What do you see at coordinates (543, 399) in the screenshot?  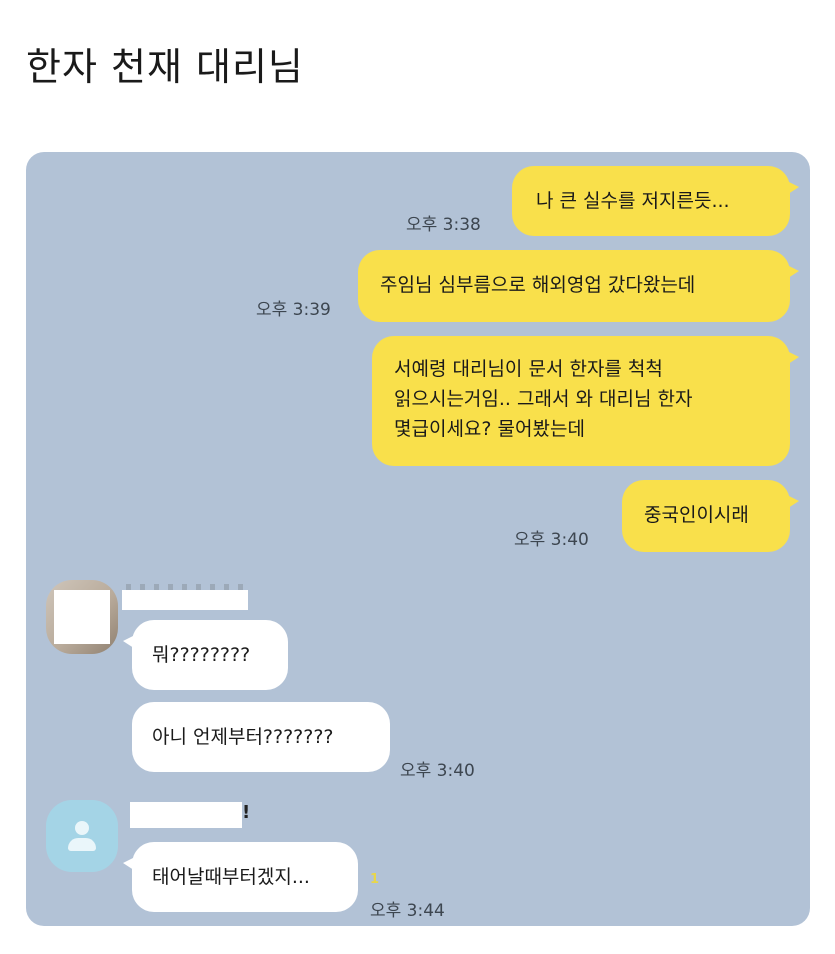 I see `message-text-line: 읽으시는거임.. 그래서 와 대리님 한자` at bounding box center [543, 399].